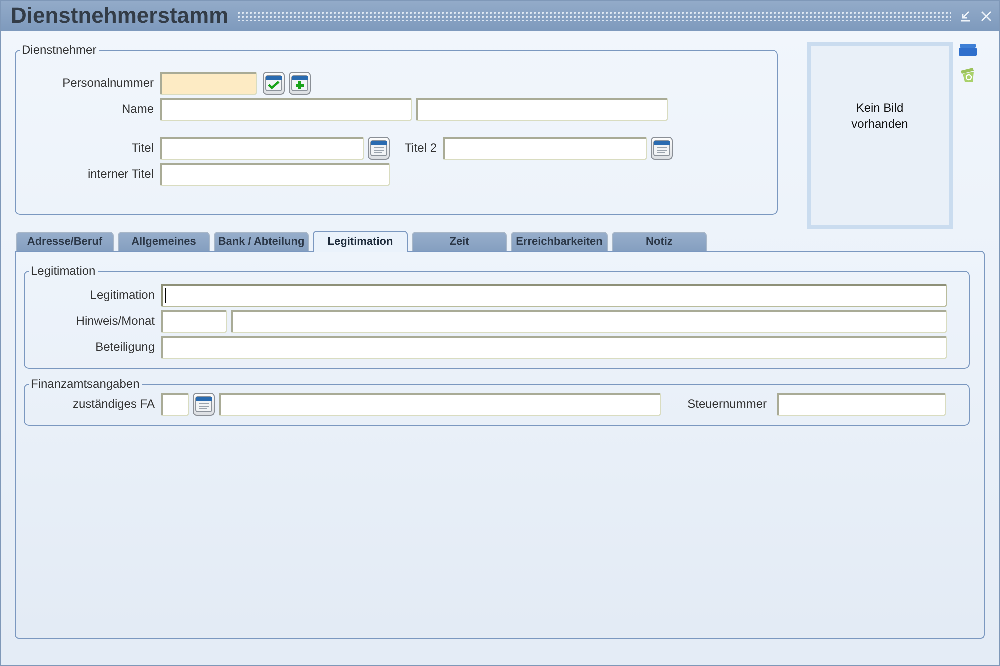 This screenshot has width=1000, height=666. What do you see at coordinates (261, 241) in the screenshot?
I see `tab: Bank / Abteilung` at bounding box center [261, 241].